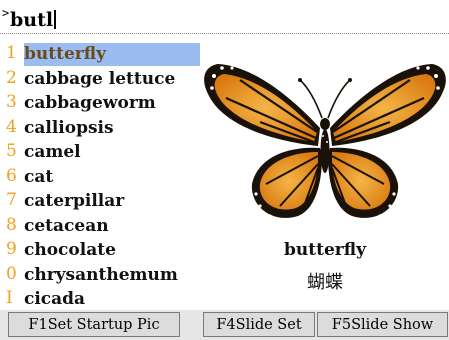 This screenshot has width=449, height=340. What do you see at coordinates (325, 282) in the screenshot?
I see `preview-translation: 蝴蝶` at bounding box center [325, 282].